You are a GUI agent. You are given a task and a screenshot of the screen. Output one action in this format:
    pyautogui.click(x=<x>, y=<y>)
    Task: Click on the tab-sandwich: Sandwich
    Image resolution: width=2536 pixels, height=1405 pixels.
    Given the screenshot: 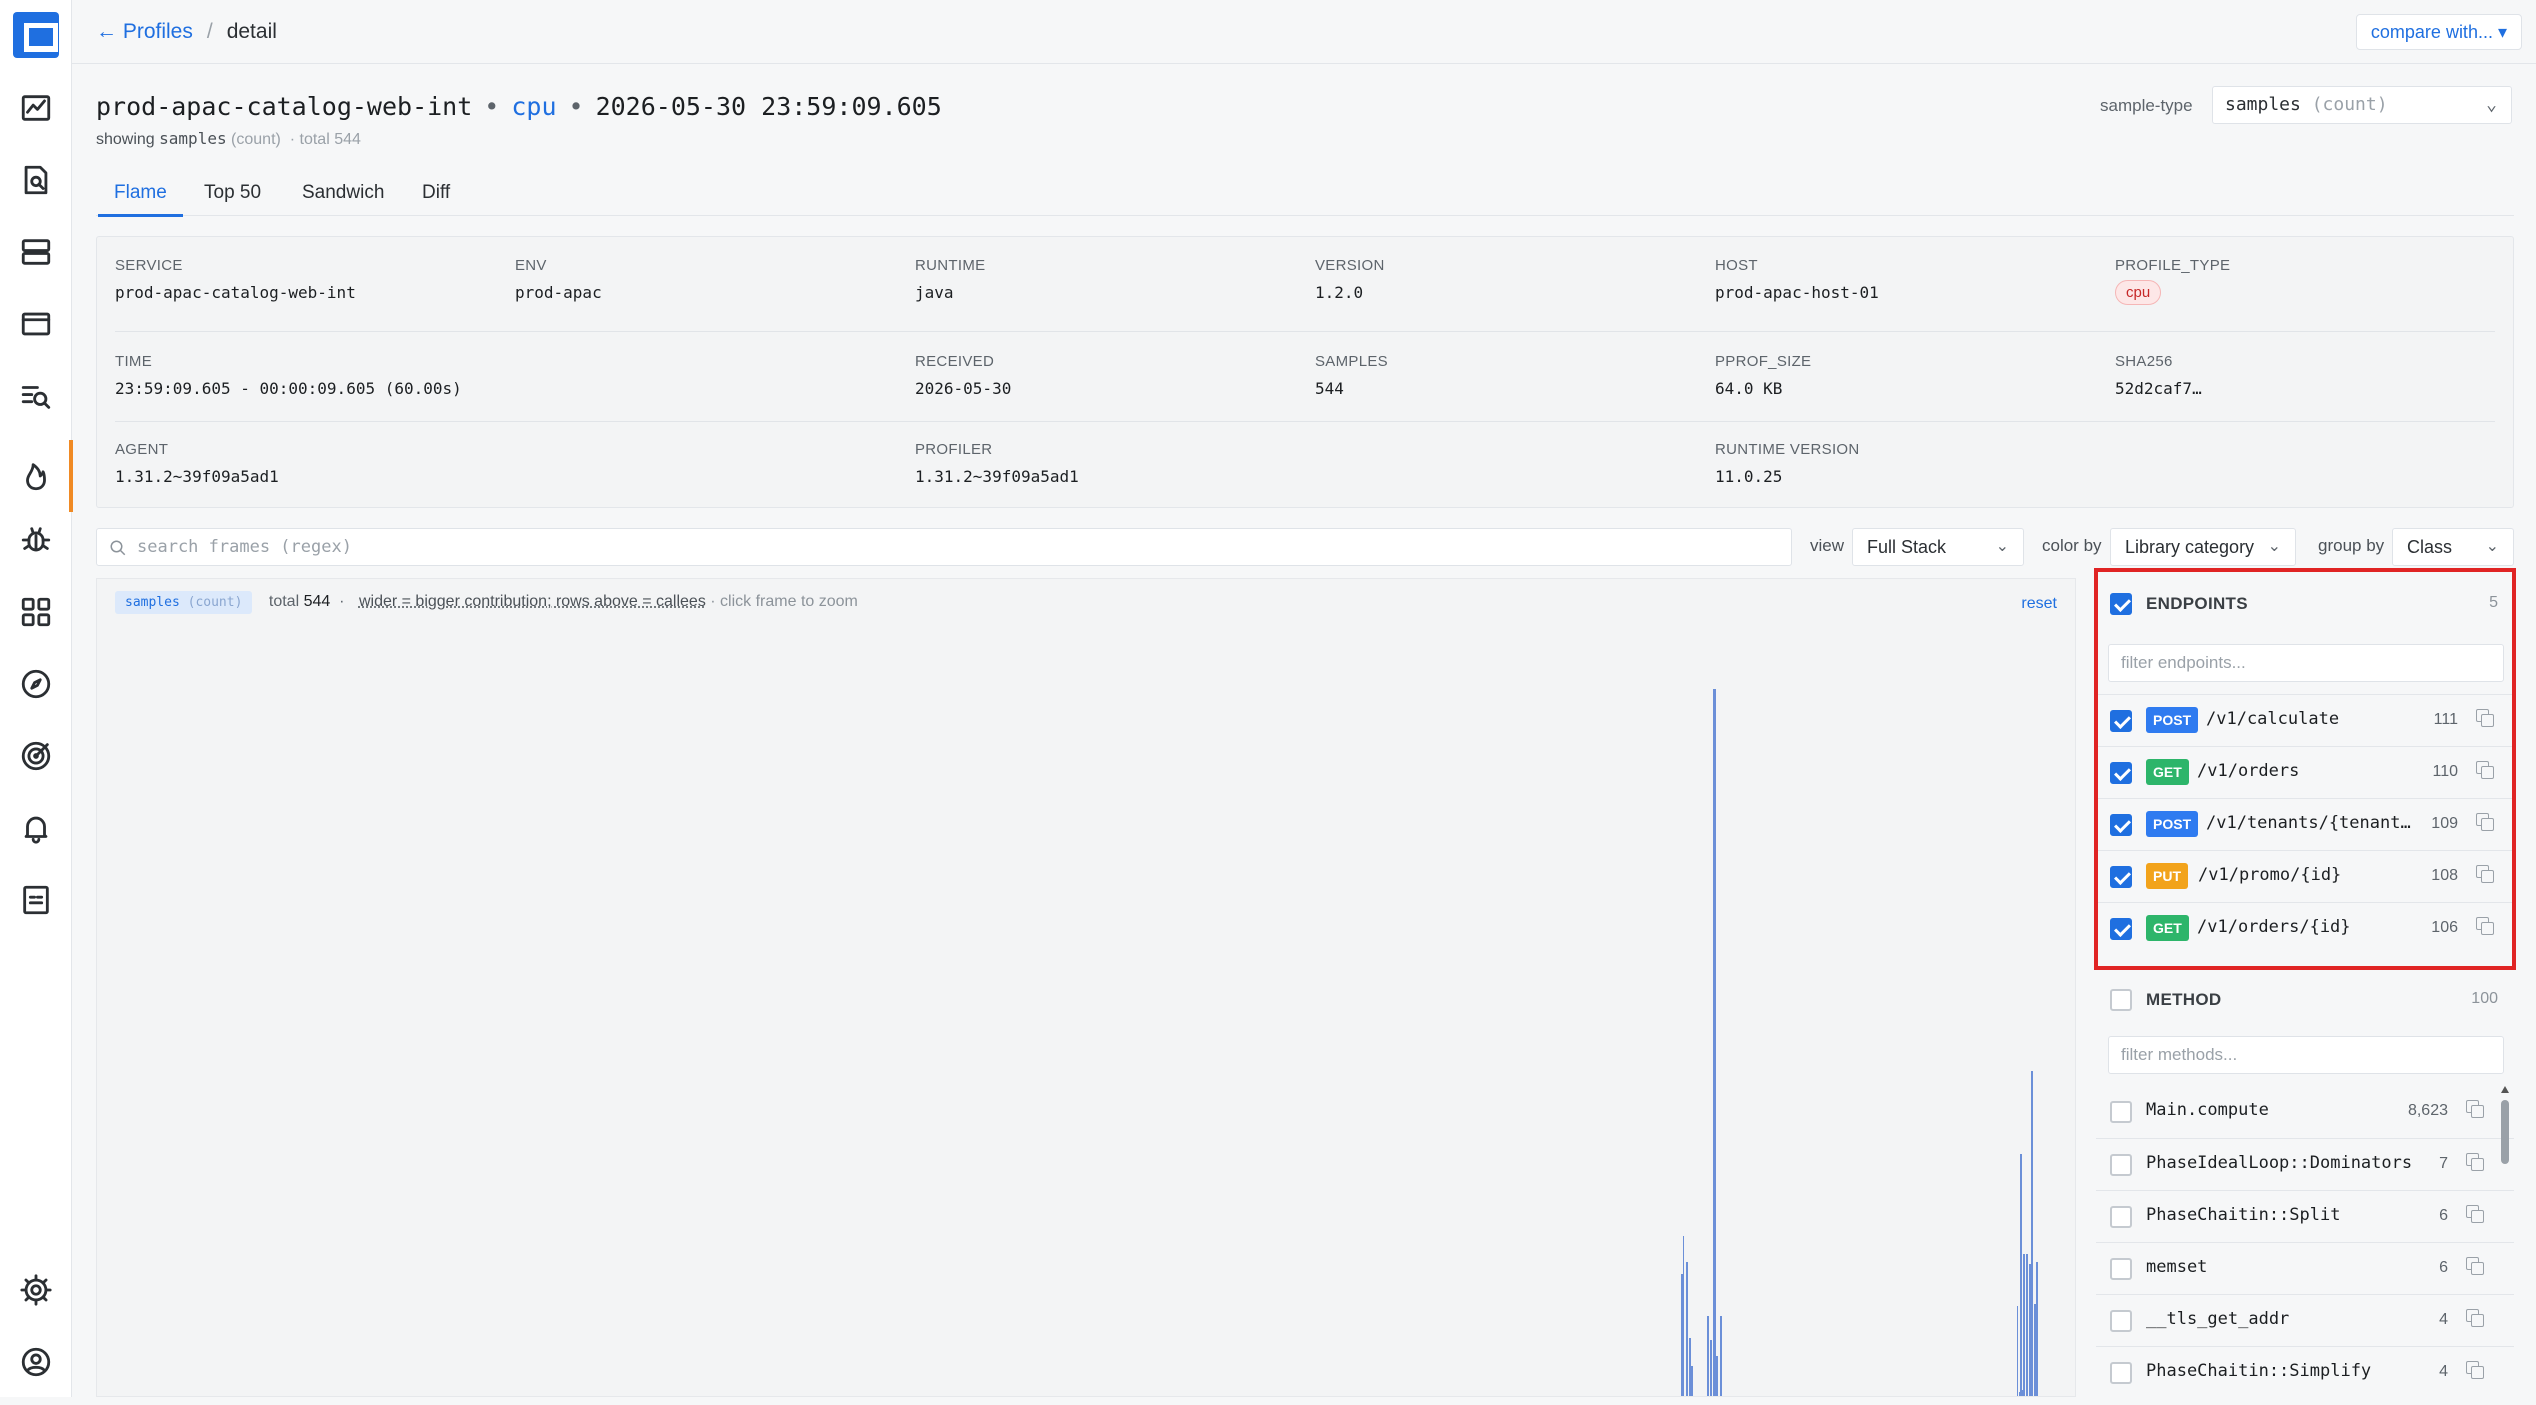 What is the action you would take?
    pyautogui.click(x=343, y=193)
    